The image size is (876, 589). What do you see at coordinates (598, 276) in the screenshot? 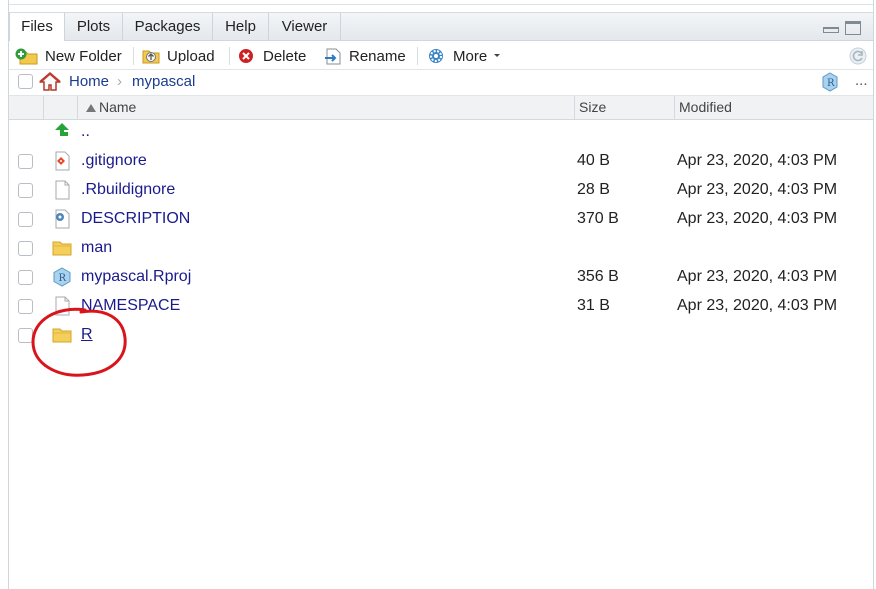
I see `file-size: 356 B` at bounding box center [598, 276].